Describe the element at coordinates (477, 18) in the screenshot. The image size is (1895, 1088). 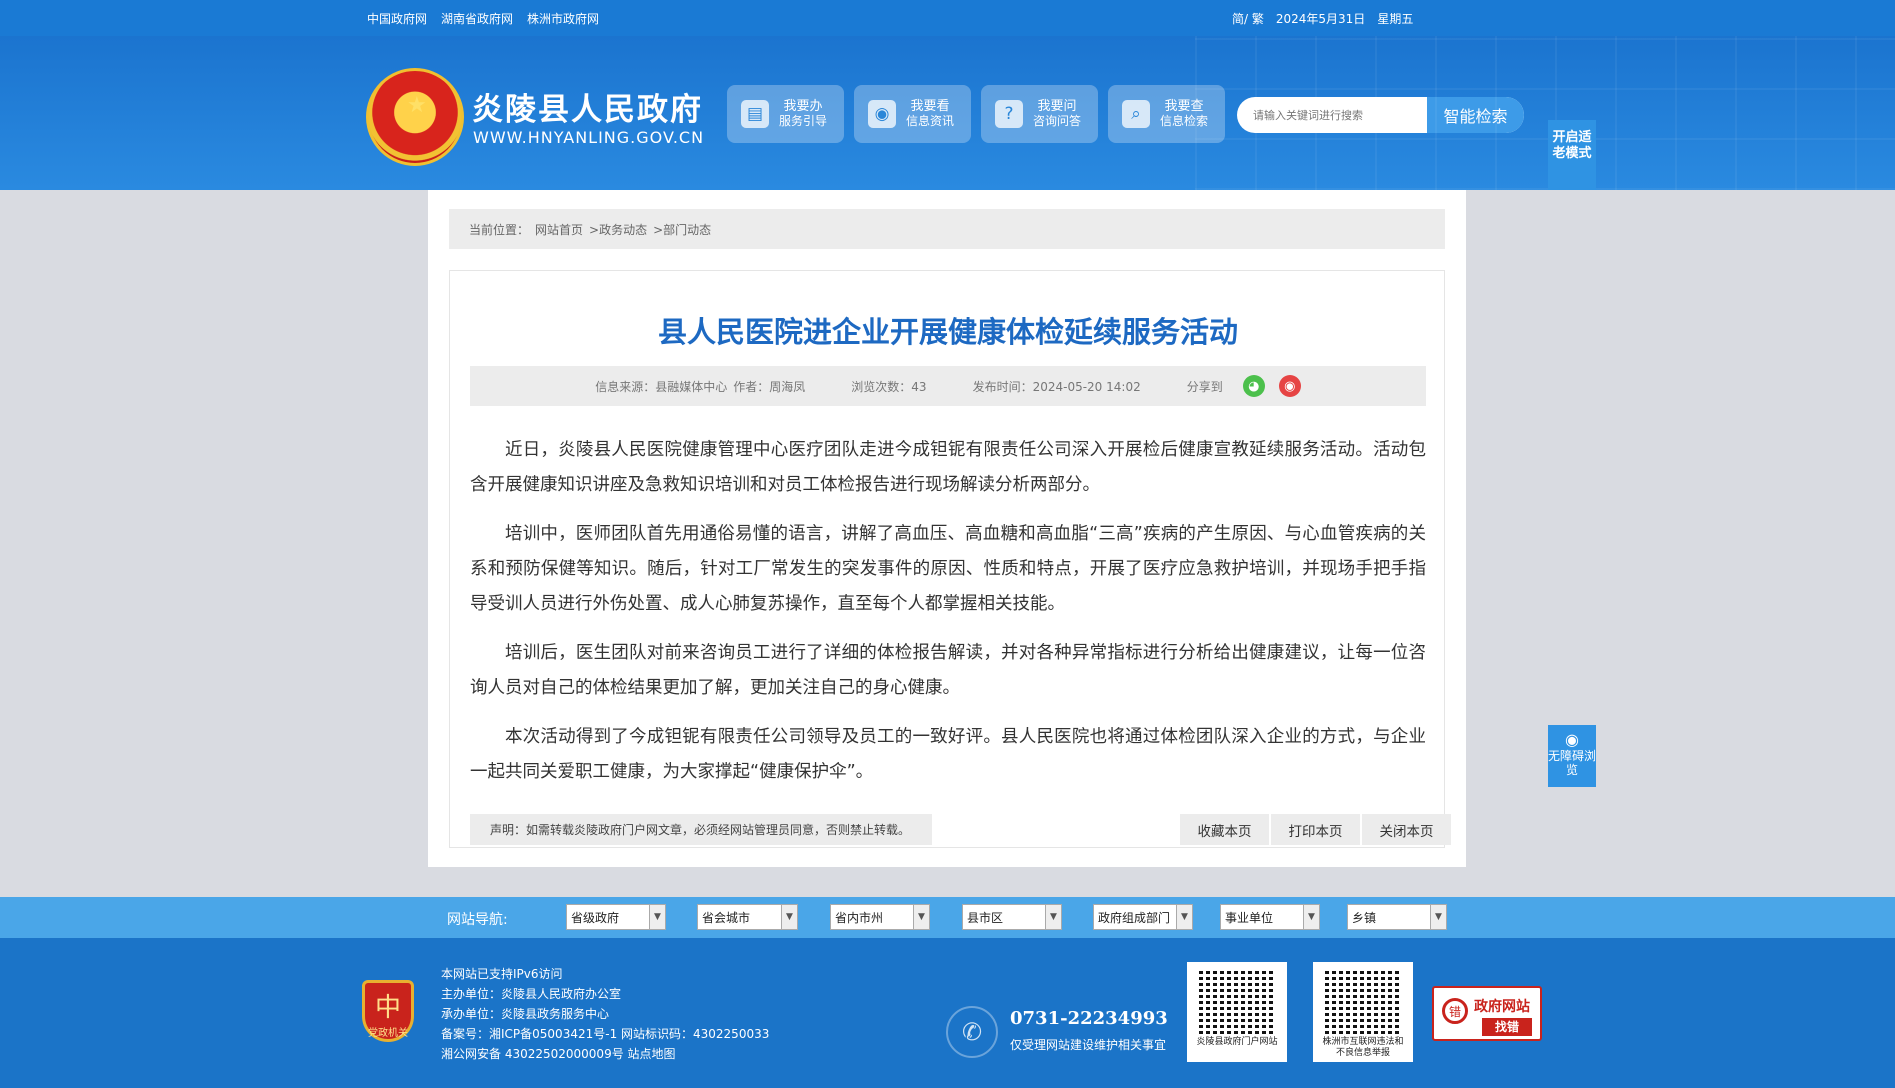
I see `link-hunan-gov: 湖南省政府网` at that location.